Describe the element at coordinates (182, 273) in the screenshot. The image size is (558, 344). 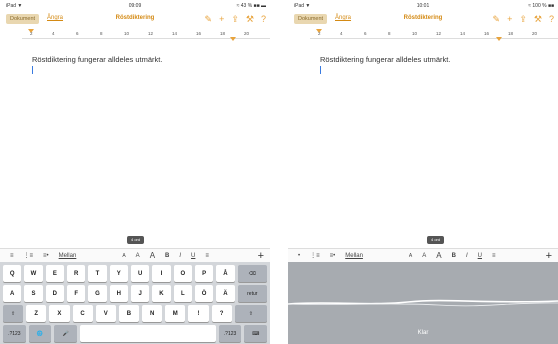
I see `key-o: O` at that location.